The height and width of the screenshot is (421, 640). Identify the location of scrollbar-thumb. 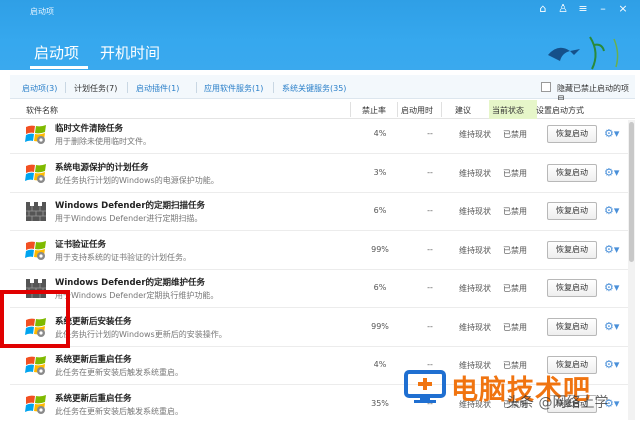
(631, 192).